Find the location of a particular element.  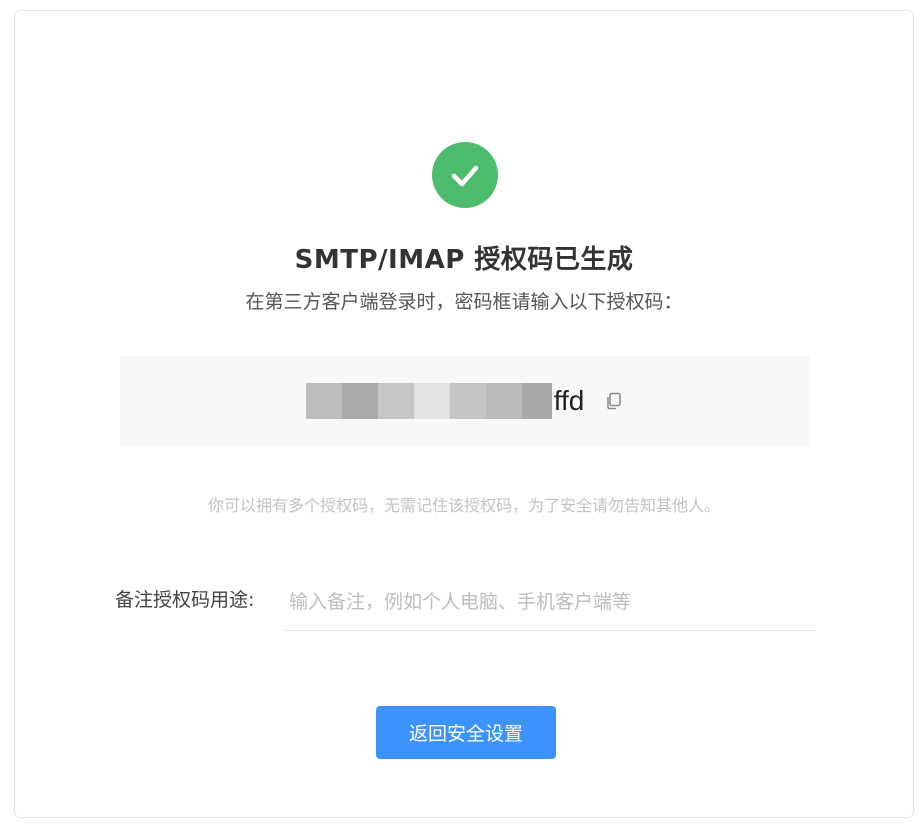

auth-code-box: ffd is located at coordinates (465, 401).